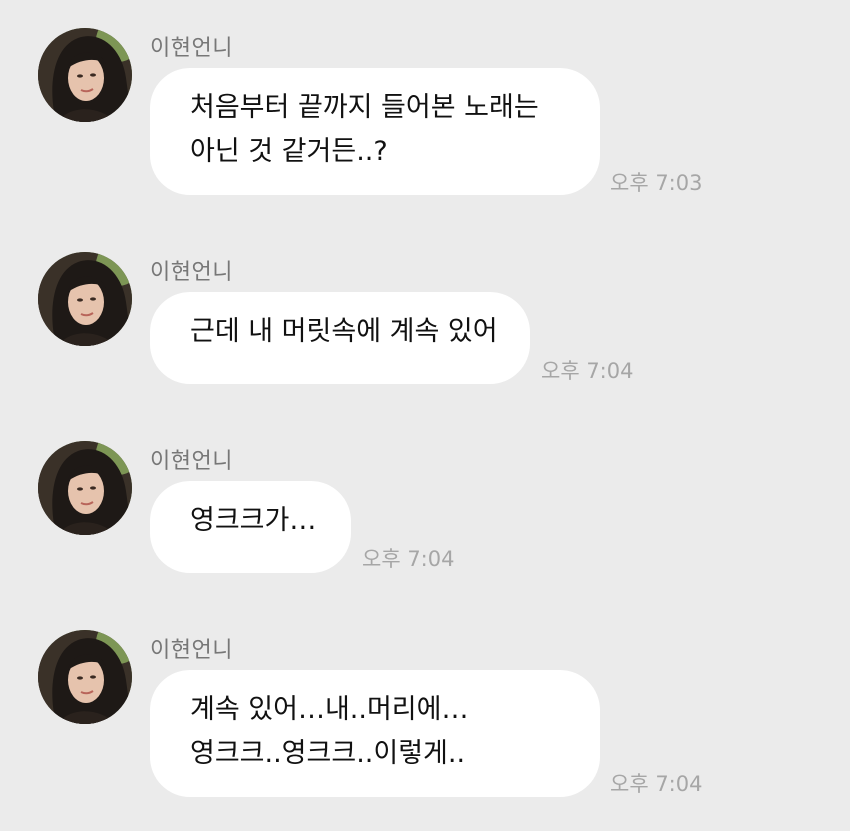 This screenshot has height=831, width=850. I want to click on message-timestamp: 오후 7:03, so click(656, 183).